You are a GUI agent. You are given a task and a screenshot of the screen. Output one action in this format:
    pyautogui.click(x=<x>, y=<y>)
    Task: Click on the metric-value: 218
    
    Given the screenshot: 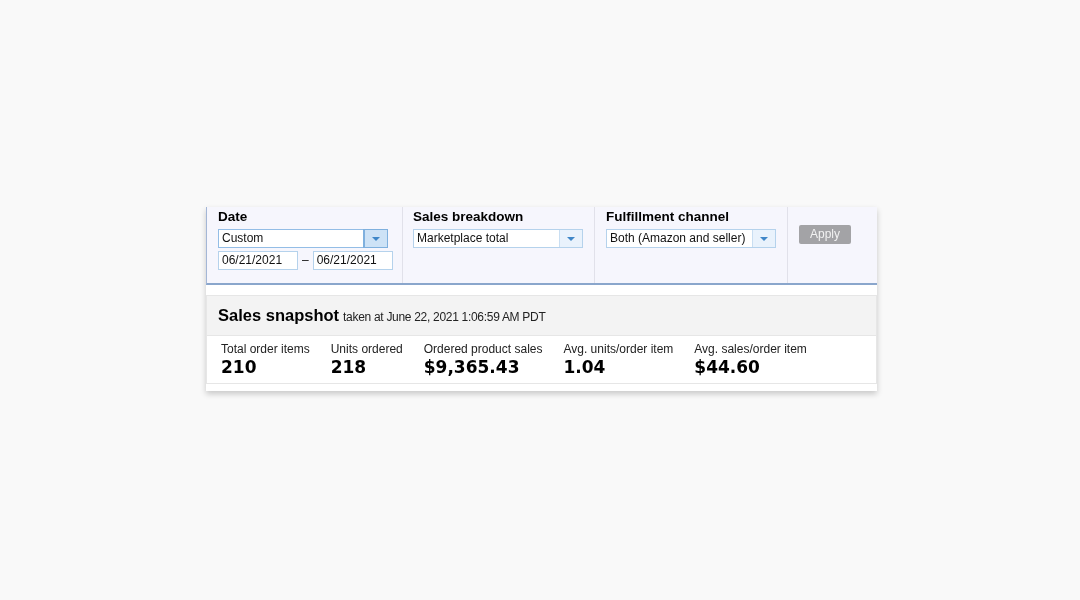 What is the action you would take?
    pyautogui.click(x=349, y=367)
    